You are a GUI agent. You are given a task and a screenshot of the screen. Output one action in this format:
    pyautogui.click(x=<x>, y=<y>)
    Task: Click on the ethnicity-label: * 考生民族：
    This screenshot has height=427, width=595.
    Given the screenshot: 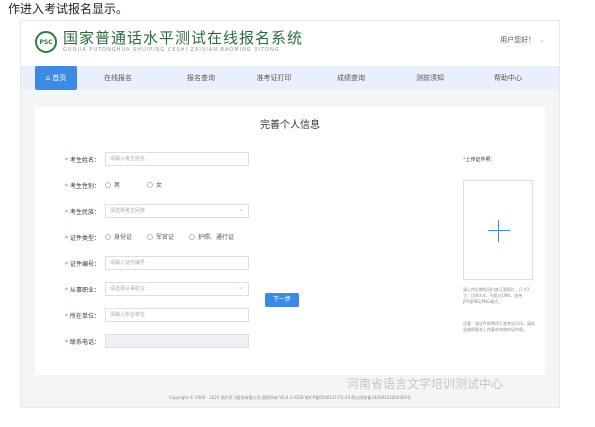 What is the action you would take?
    pyautogui.click(x=83, y=212)
    